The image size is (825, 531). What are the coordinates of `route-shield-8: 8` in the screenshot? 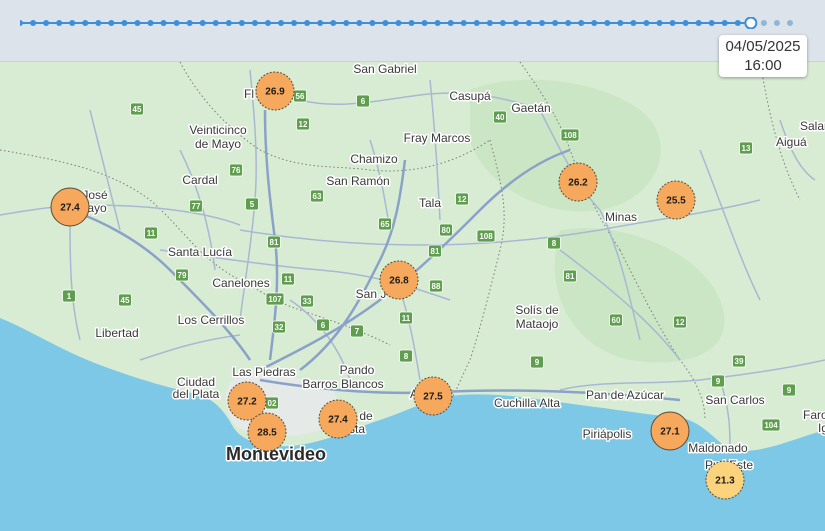 It's located at (554, 243).